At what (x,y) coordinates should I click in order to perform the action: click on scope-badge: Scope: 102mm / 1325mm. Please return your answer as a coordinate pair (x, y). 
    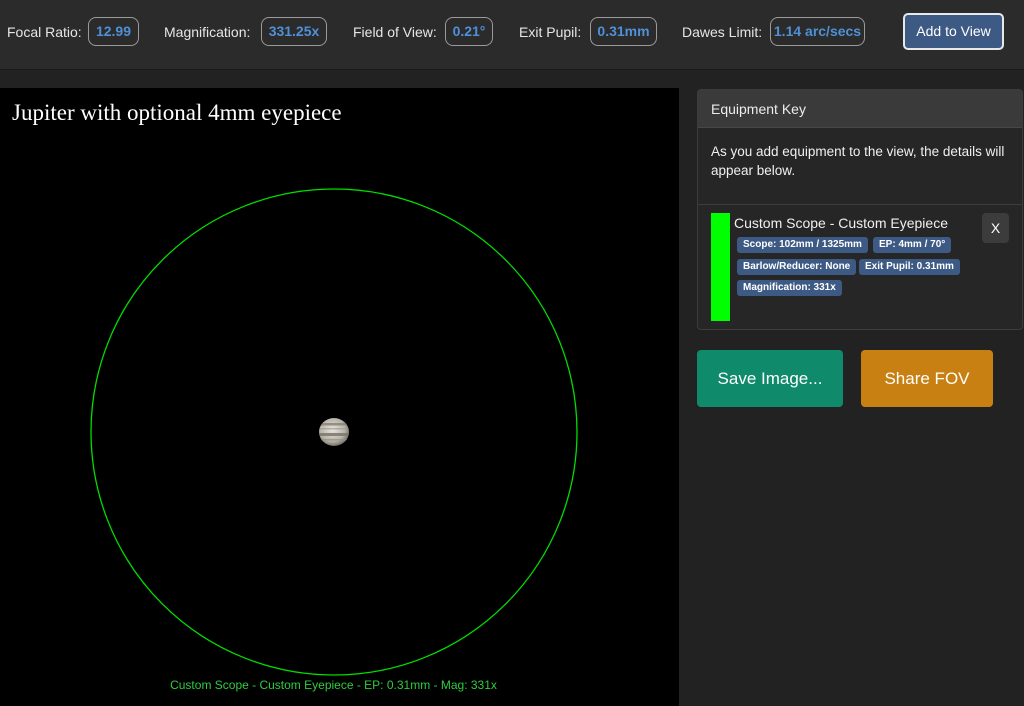
    Looking at the image, I should click on (802, 245).